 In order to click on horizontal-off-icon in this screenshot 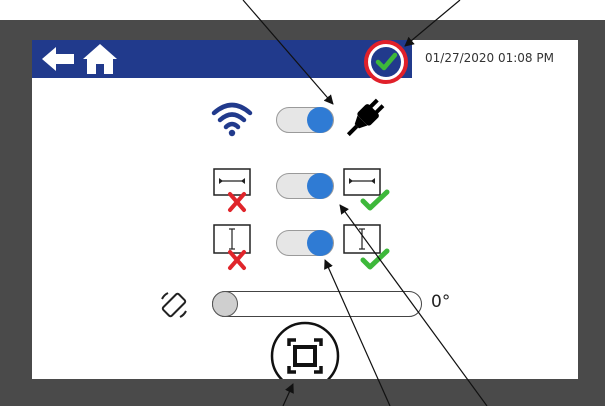, I will do `click(232, 190)`.